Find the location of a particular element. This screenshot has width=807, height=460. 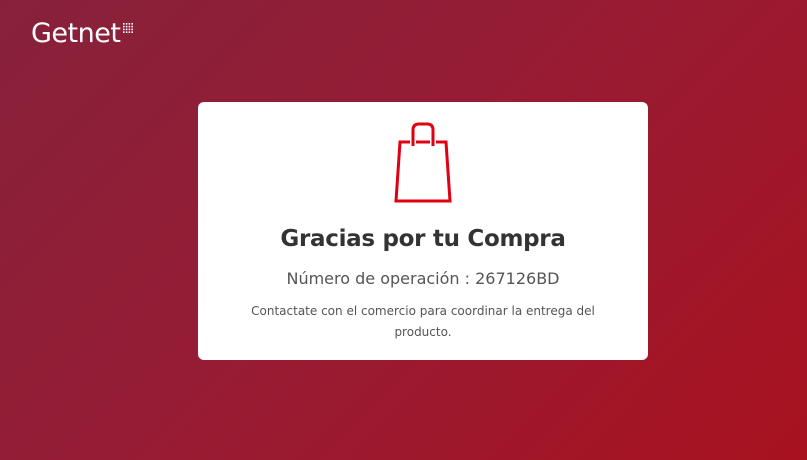

logo-text: Getnet is located at coordinates (76, 33).